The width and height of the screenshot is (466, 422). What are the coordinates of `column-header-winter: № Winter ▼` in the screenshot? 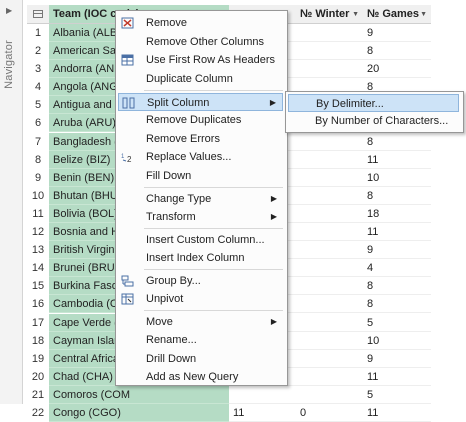 It's located at (329, 14).